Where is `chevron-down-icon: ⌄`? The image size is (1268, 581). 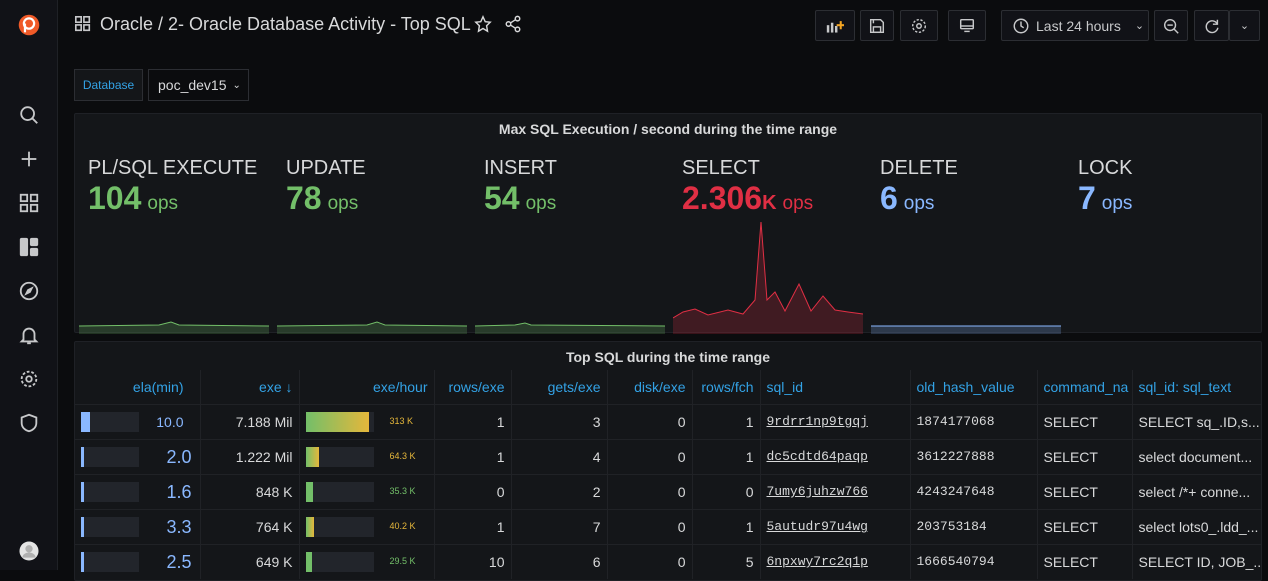
chevron-down-icon: ⌄ is located at coordinates (1244, 26).